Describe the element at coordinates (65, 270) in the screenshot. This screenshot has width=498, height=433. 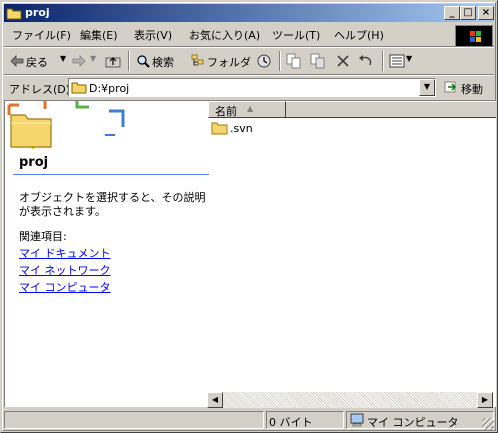
I see `link-my-network: マイ ネットワーク` at that location.